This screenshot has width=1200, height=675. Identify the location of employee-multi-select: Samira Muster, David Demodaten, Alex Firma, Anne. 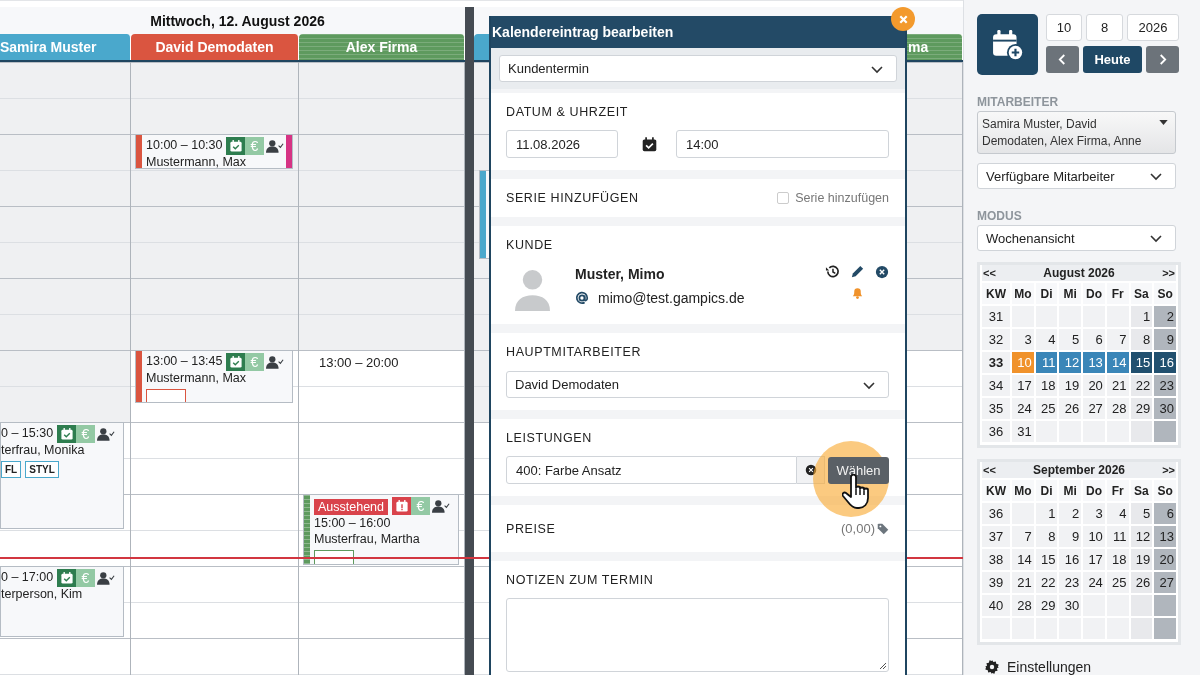
(1076, 133).